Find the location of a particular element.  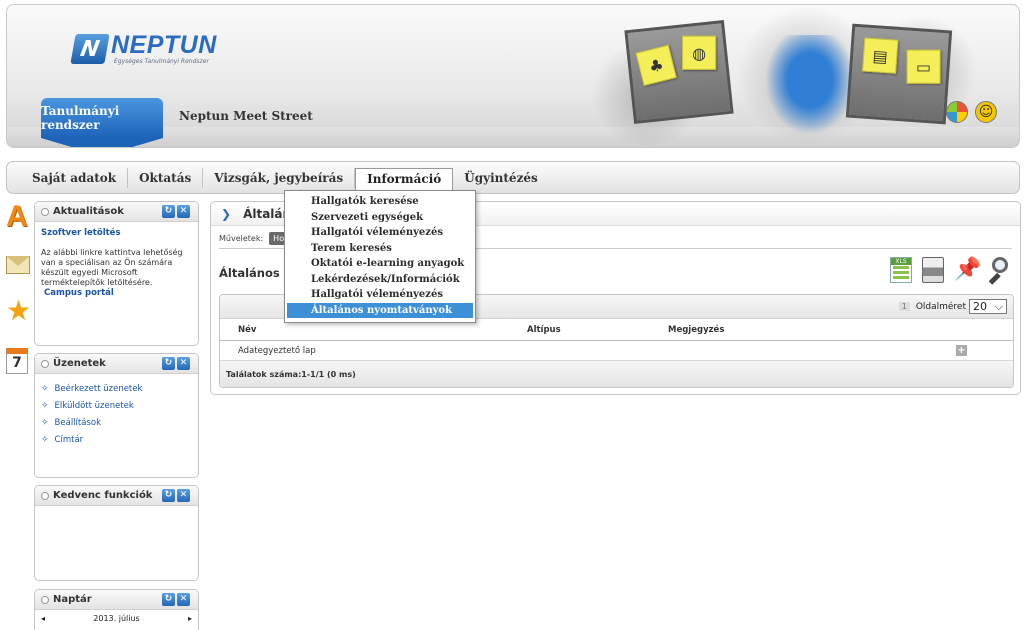

messages-box-title: Üzenetek is located at coordinates (79, 363).